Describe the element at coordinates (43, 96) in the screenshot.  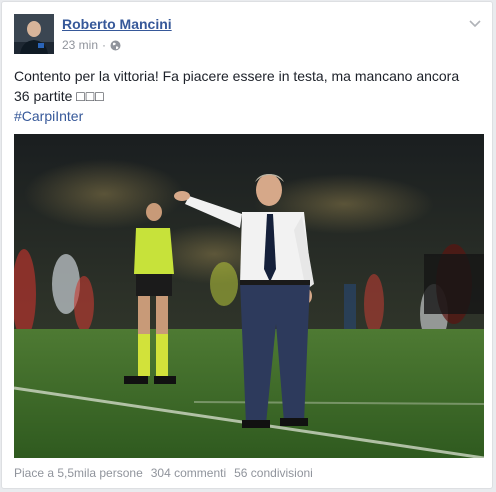
I see `post-text-line2: 36 partite` at that location.